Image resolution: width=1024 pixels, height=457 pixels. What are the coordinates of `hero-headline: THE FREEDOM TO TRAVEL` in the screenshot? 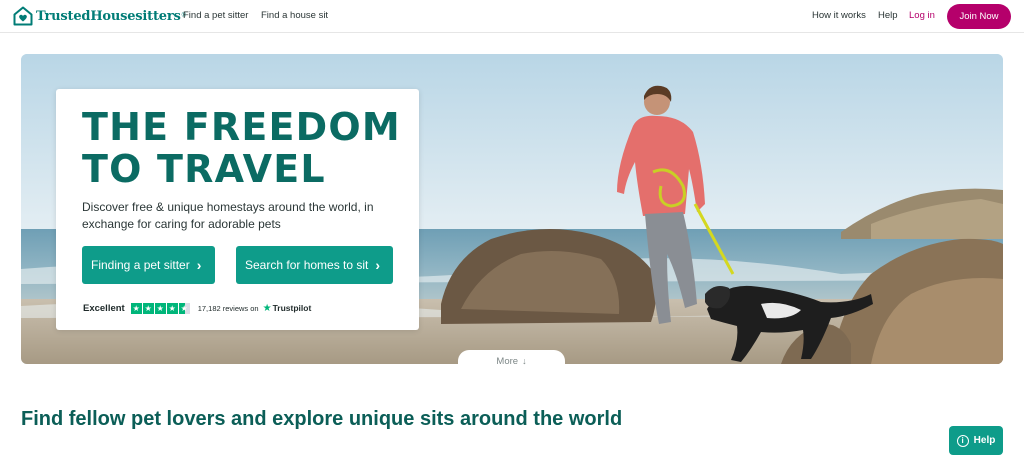 It's located at (241, 148).